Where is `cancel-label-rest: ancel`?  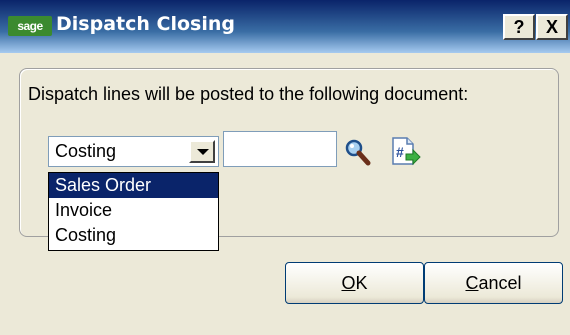
cancel-label-rest: ancel is located at coordinates (500, 283).